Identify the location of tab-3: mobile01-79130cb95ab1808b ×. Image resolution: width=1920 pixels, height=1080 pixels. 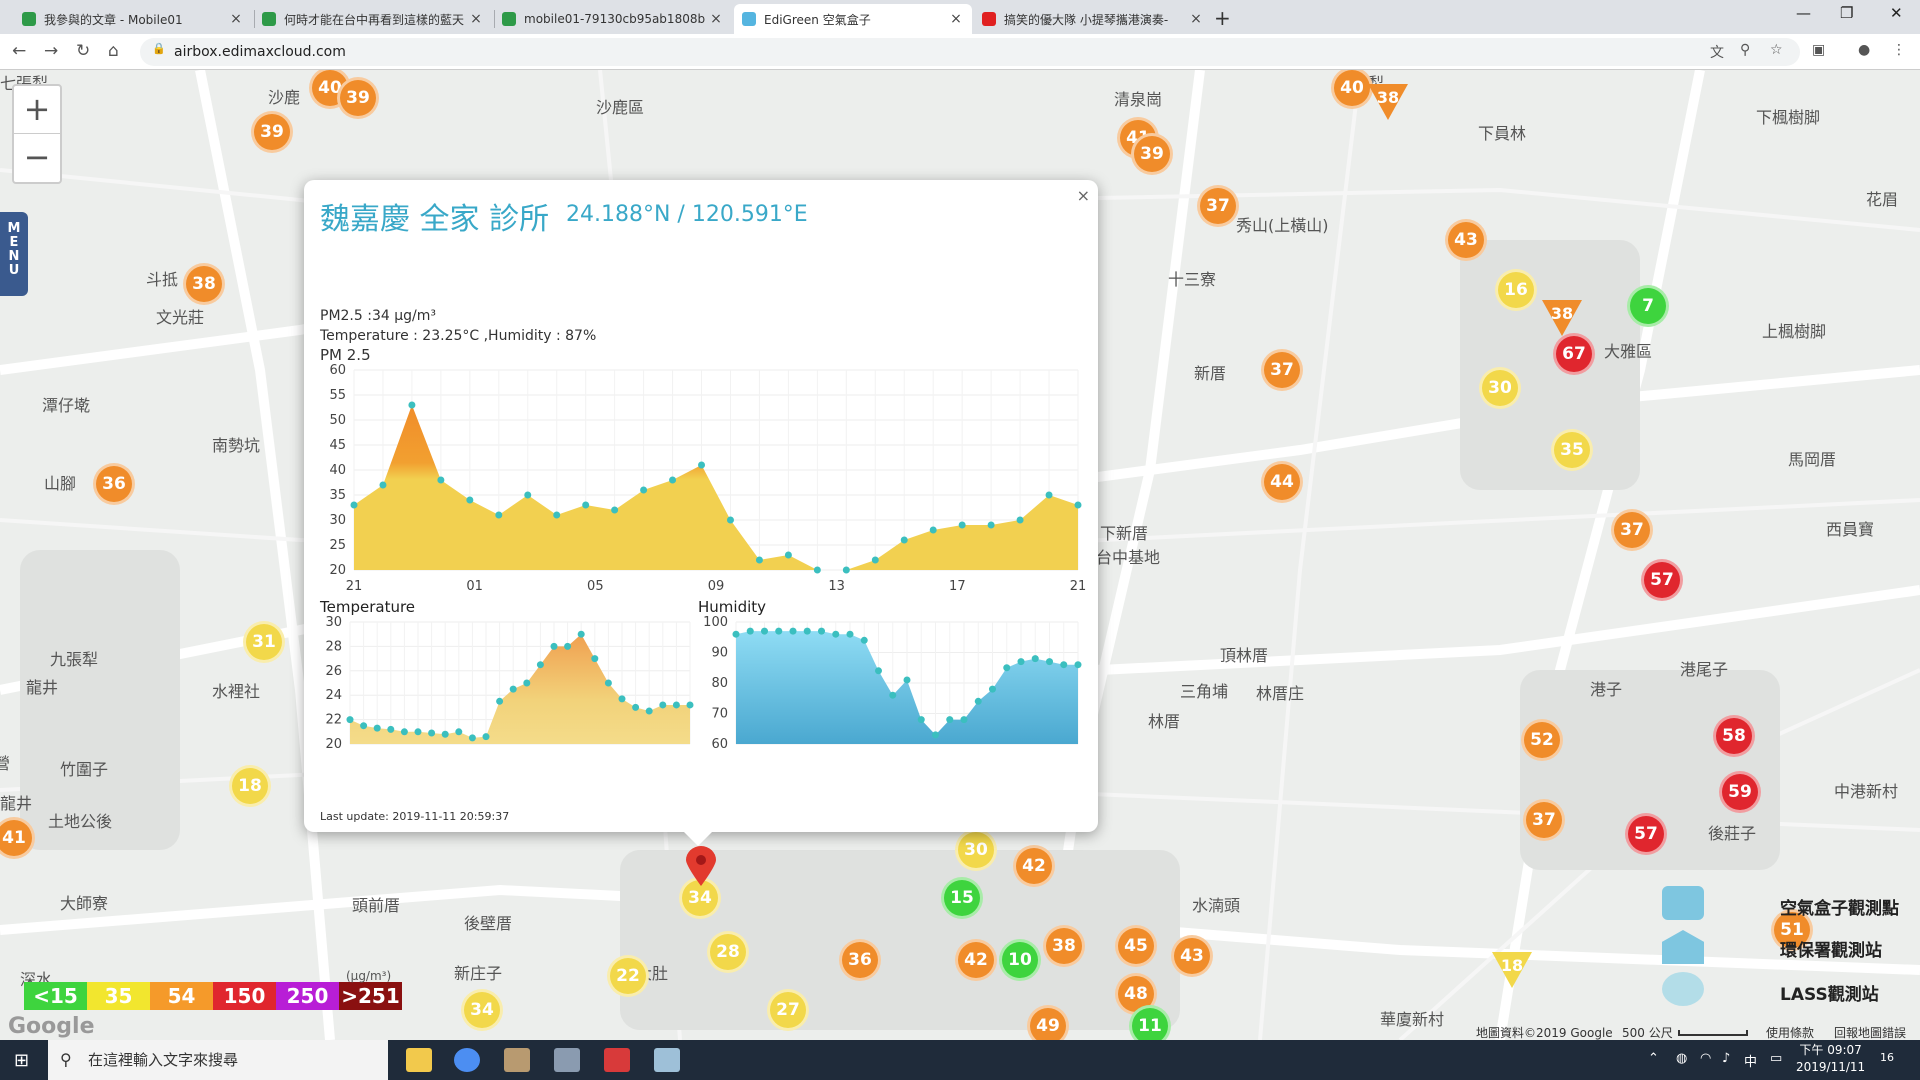
(613, 19).